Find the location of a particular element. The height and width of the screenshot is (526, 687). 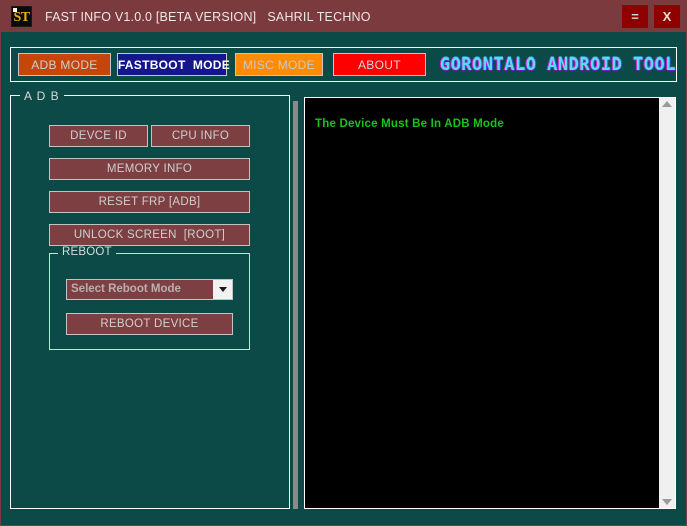

reboot-device-button: REBOOT DEVICE is located at coordinates (149, 324).